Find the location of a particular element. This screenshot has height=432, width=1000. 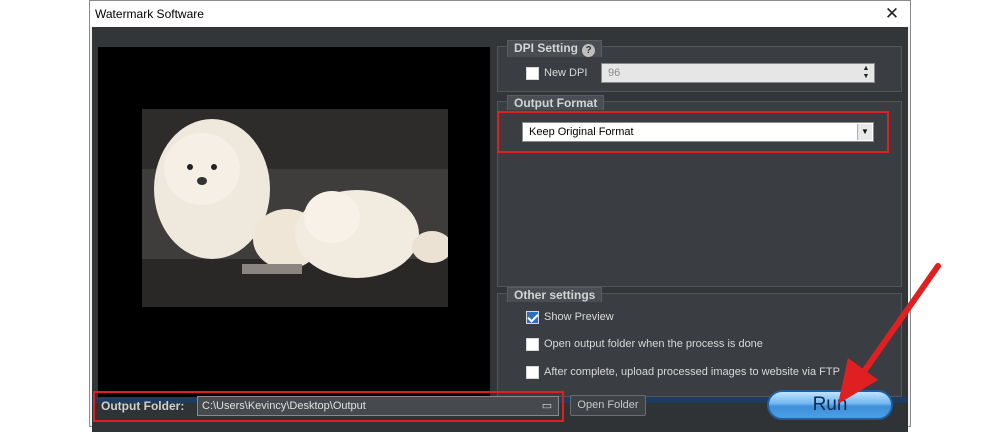

other-settings-legend: Other settings is located at coordinates (555, 294).